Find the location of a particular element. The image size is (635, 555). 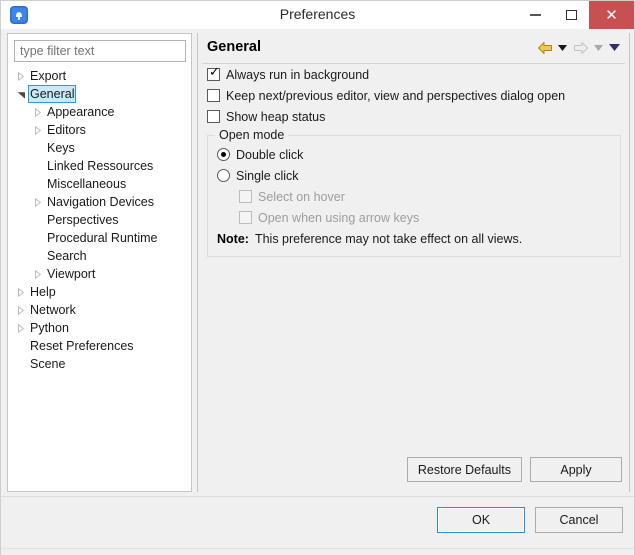

maximize-icon is located at coordinates (571, 15).